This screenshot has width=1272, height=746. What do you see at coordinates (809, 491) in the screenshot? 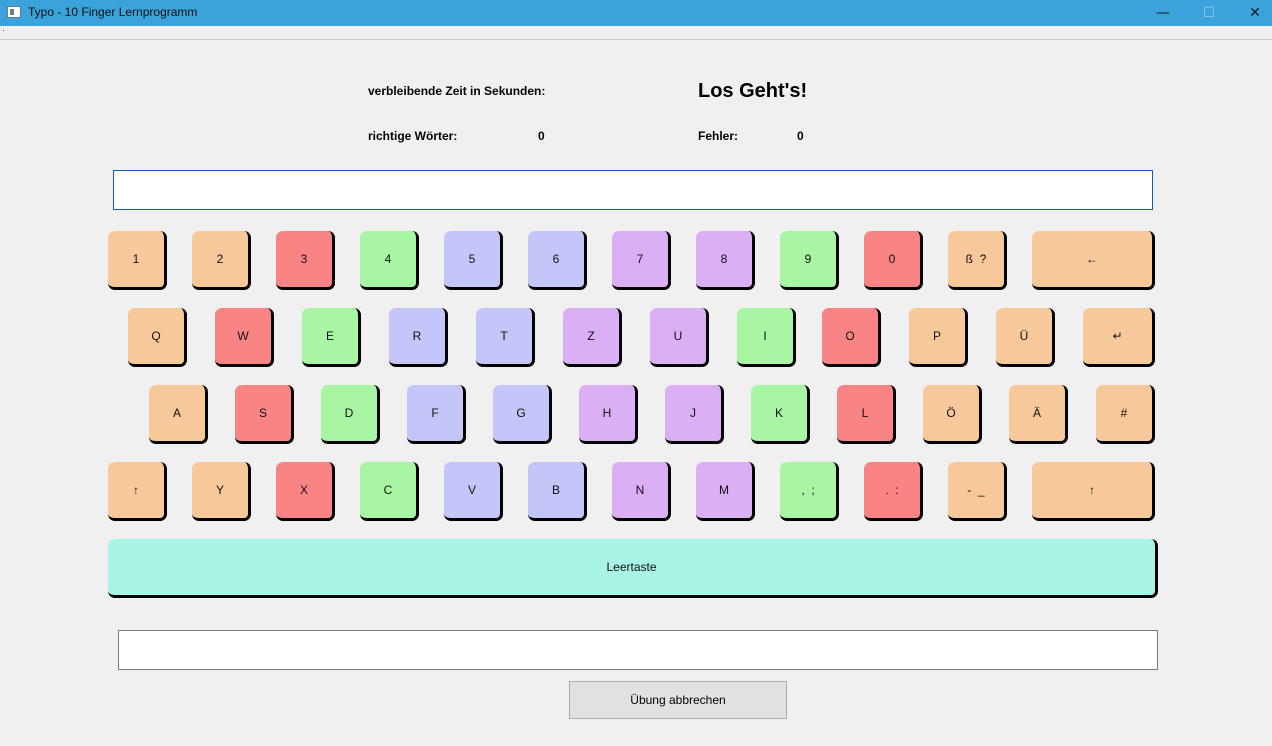
I see `key-row4-9: , ;` at bounding box center [809, 491].